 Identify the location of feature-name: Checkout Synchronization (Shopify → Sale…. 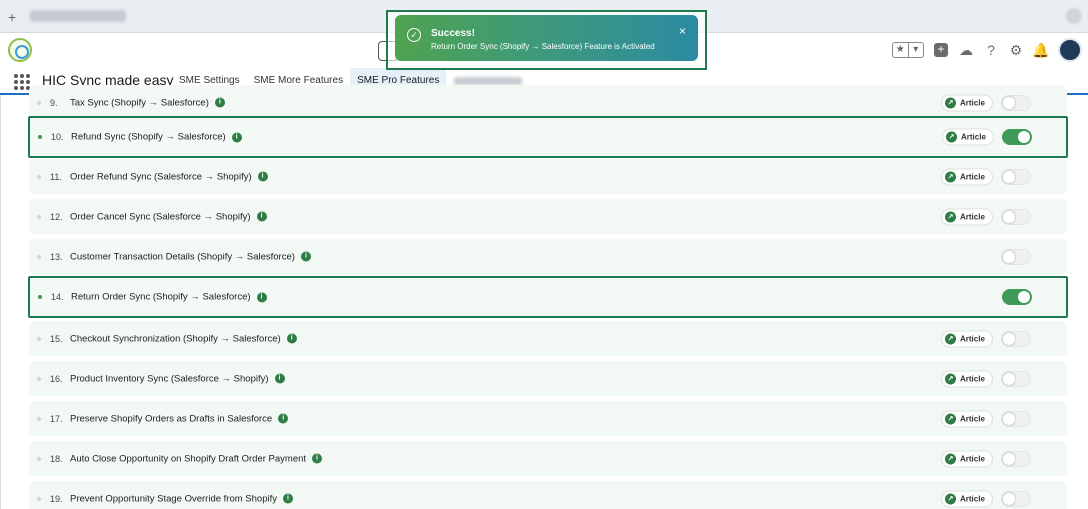
(175, 338).